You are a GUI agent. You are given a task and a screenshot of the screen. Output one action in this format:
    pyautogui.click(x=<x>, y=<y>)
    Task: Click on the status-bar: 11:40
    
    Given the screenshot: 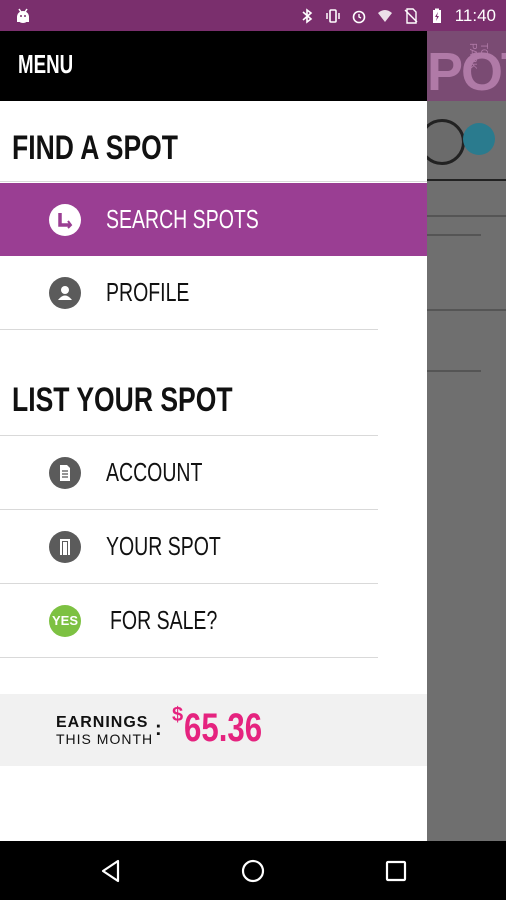 What is the action you would take?
    pyautogui.click(x=253, y=15)
    